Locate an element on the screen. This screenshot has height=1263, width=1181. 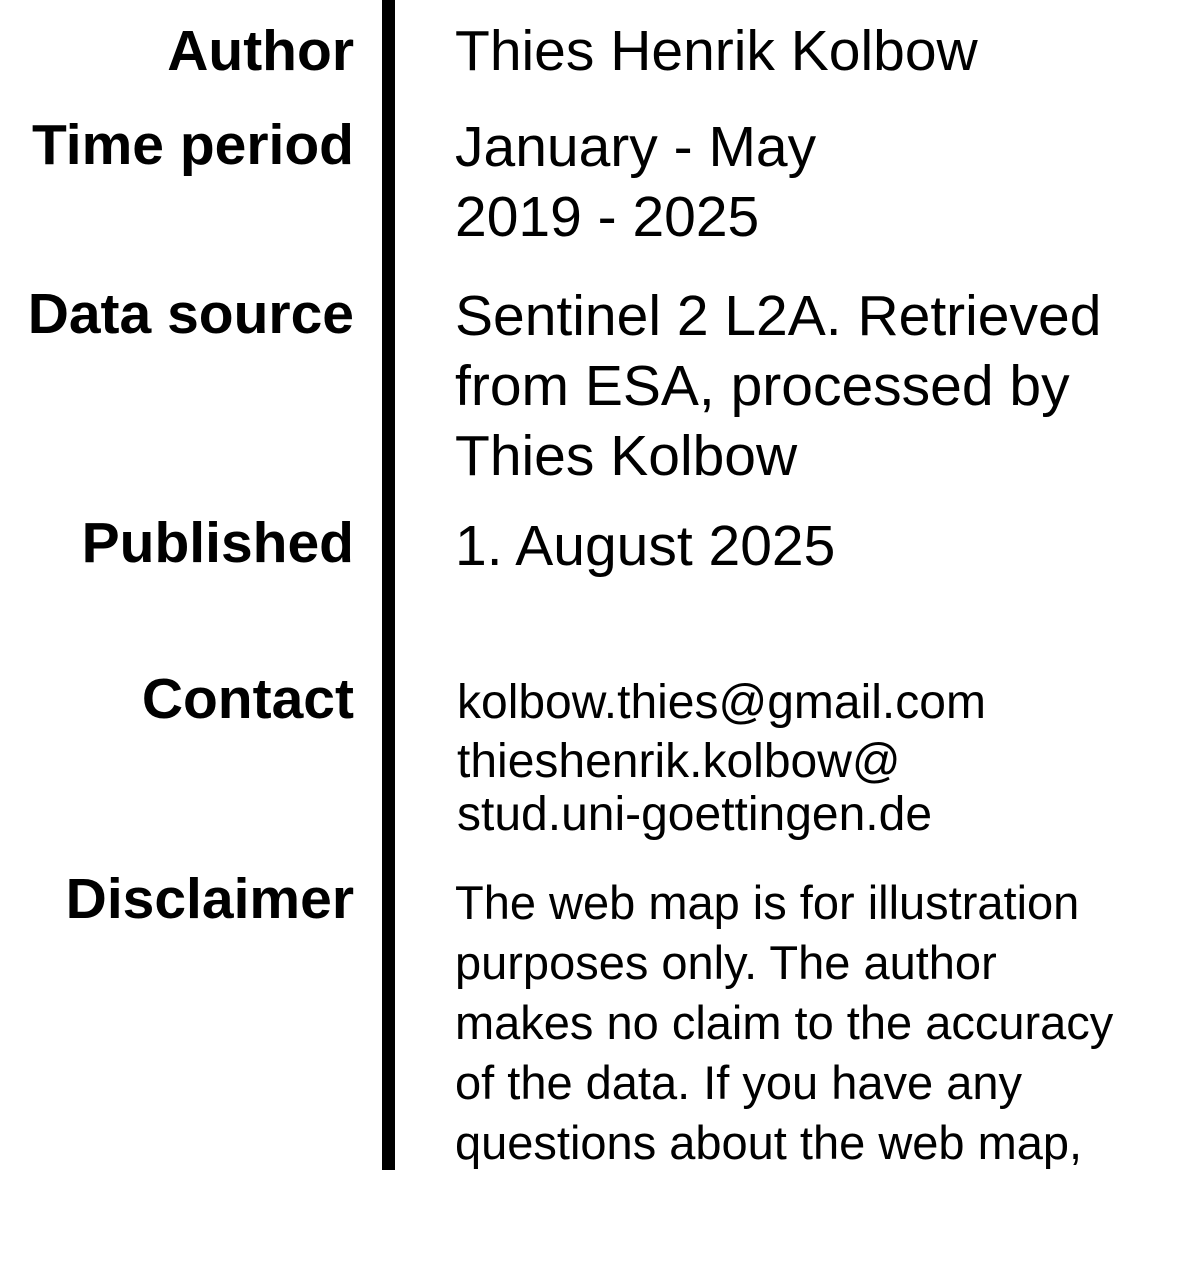
disclaimer-line: makes no claim to the accuracy is located at coordinates (784, 1022).